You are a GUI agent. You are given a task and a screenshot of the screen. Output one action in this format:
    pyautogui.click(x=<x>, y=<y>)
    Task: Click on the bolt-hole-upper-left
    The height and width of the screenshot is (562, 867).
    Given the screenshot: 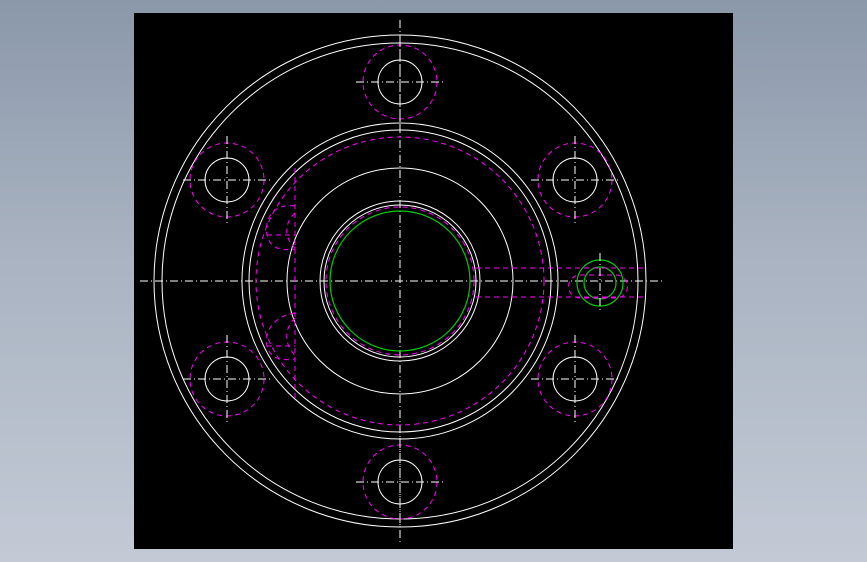 What is the action you would take?
    pyautogui.click(x=227, y=180)
    